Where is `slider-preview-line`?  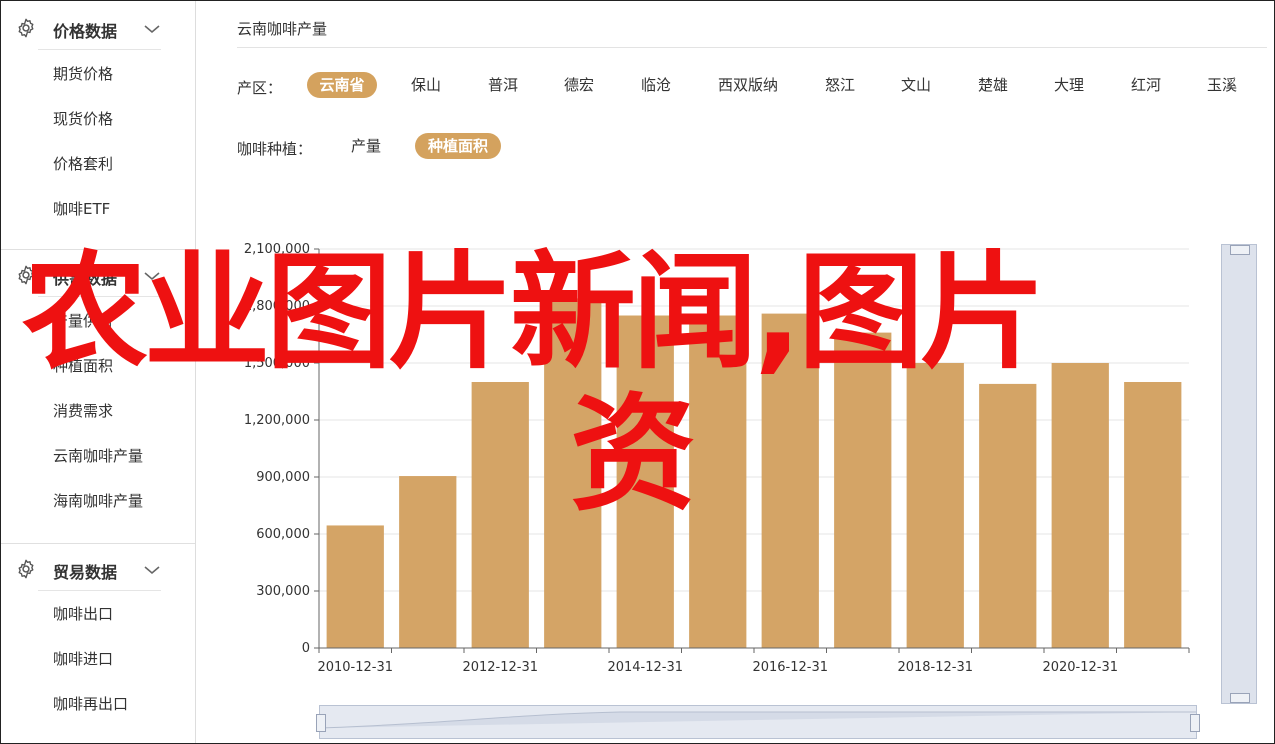
slider-preview-line is located at coordinates (758, 720).